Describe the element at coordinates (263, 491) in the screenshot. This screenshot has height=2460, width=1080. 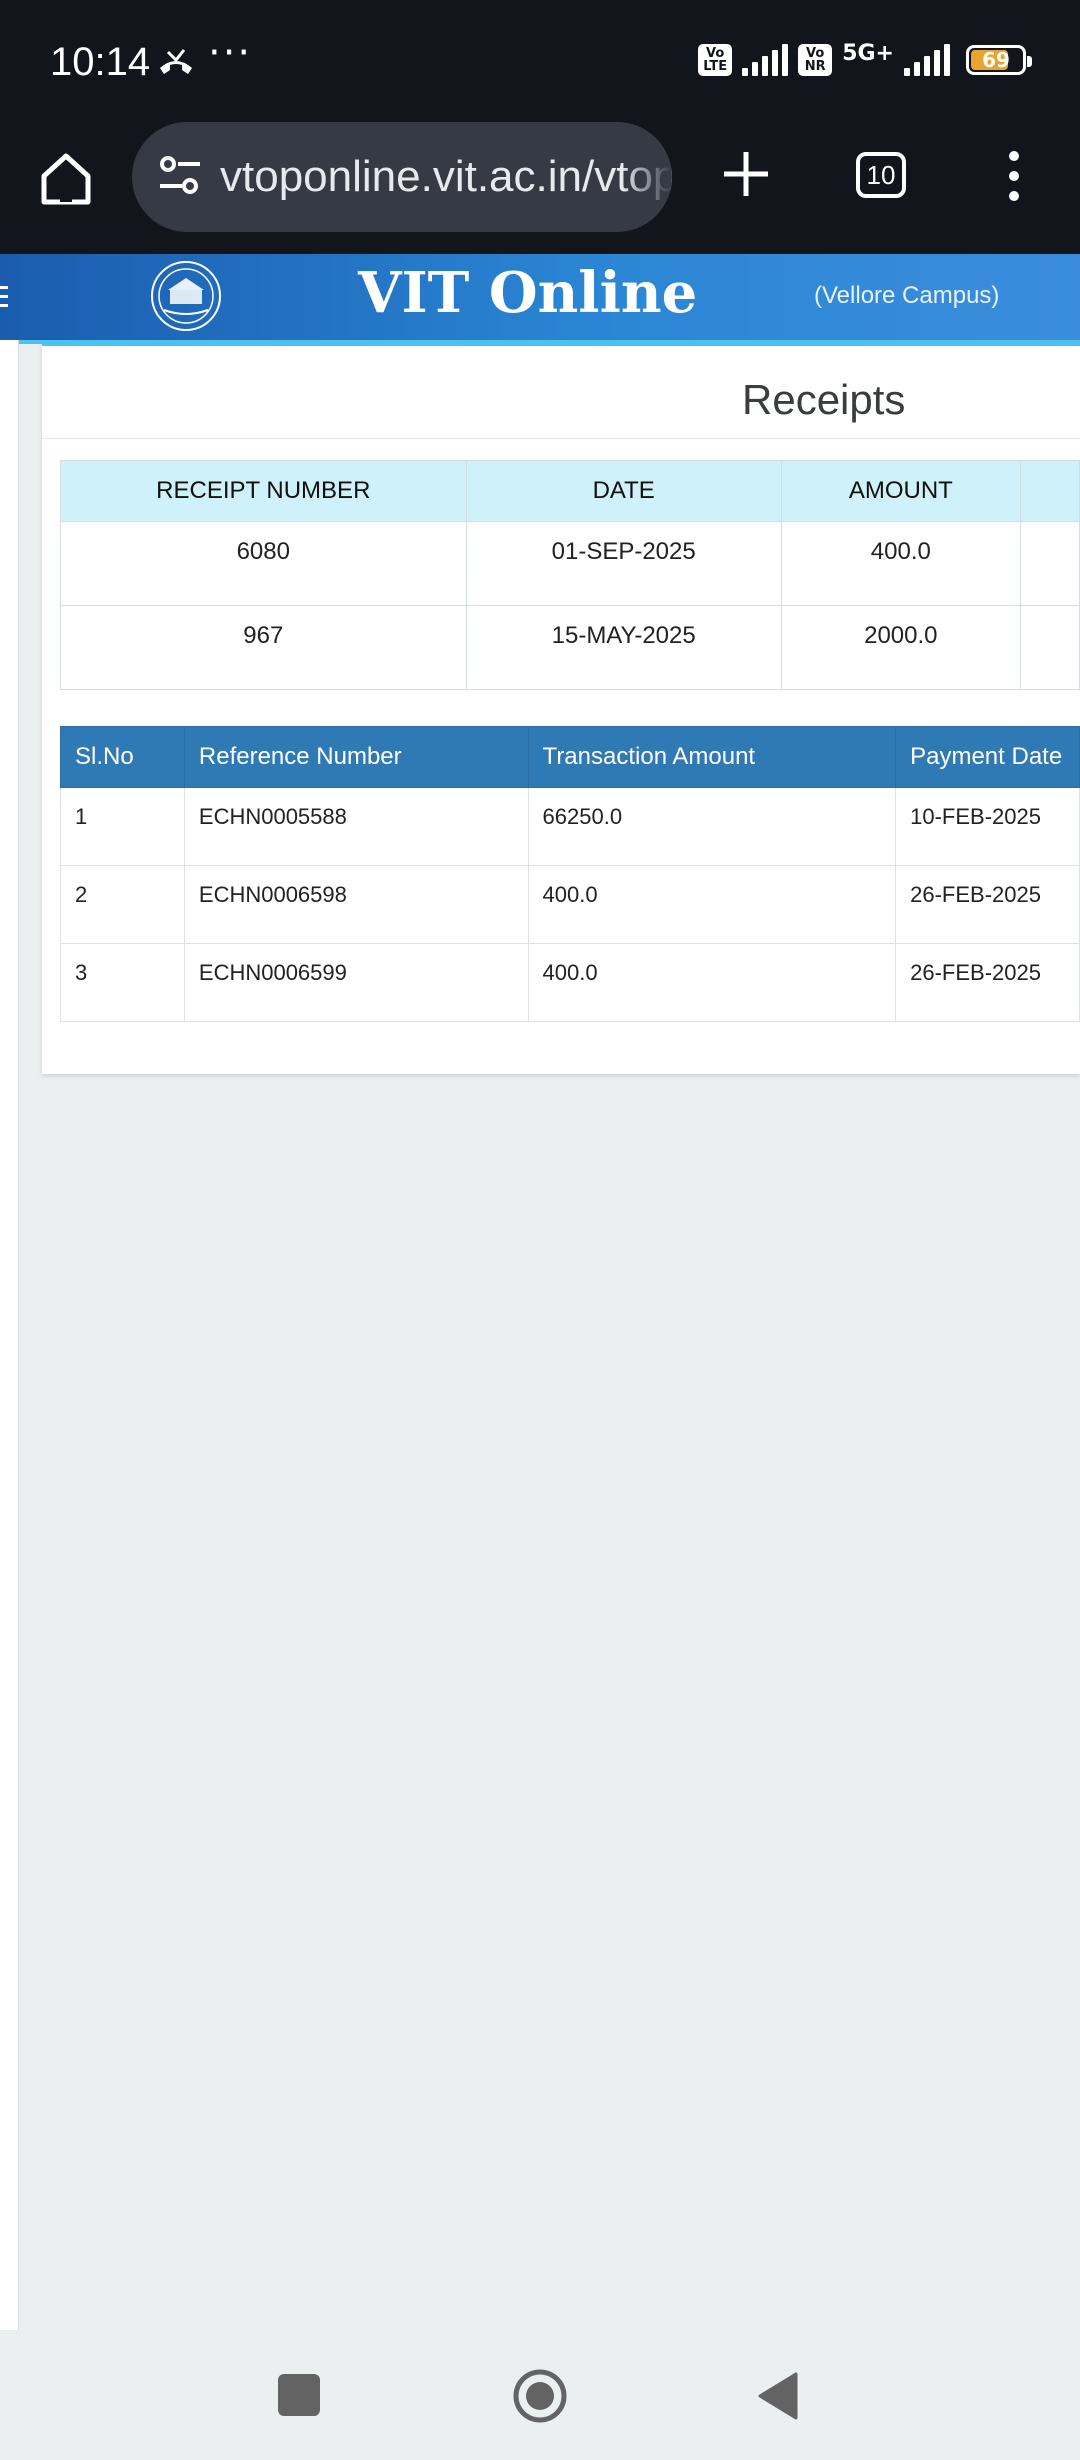
I see `column-header: RECEIPT NUMBER` at that location.